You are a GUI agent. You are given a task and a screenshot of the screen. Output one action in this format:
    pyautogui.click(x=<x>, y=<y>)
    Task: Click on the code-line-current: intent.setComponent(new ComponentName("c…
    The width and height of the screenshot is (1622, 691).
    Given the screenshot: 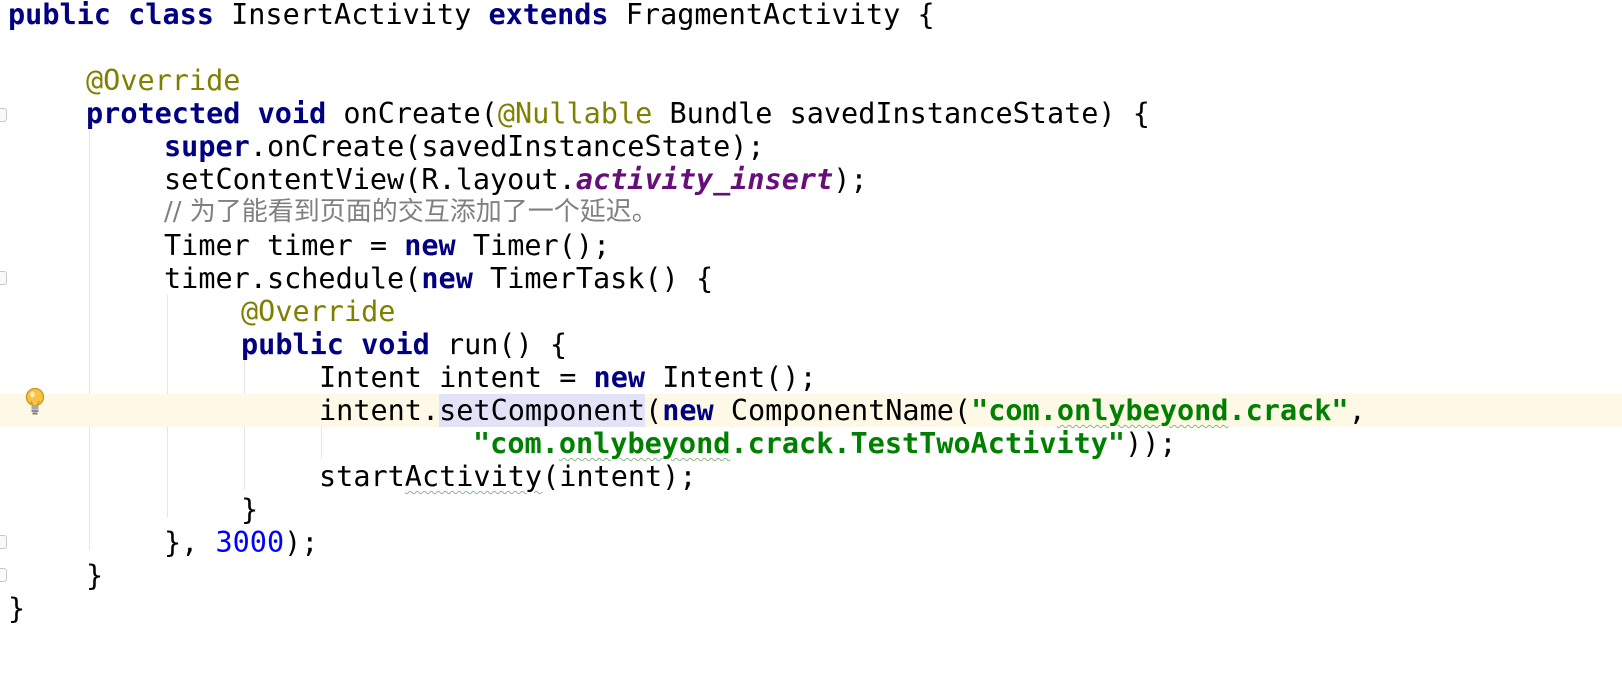 What is the action you would take?
    pyautogui.click(x=811, y=410)
    